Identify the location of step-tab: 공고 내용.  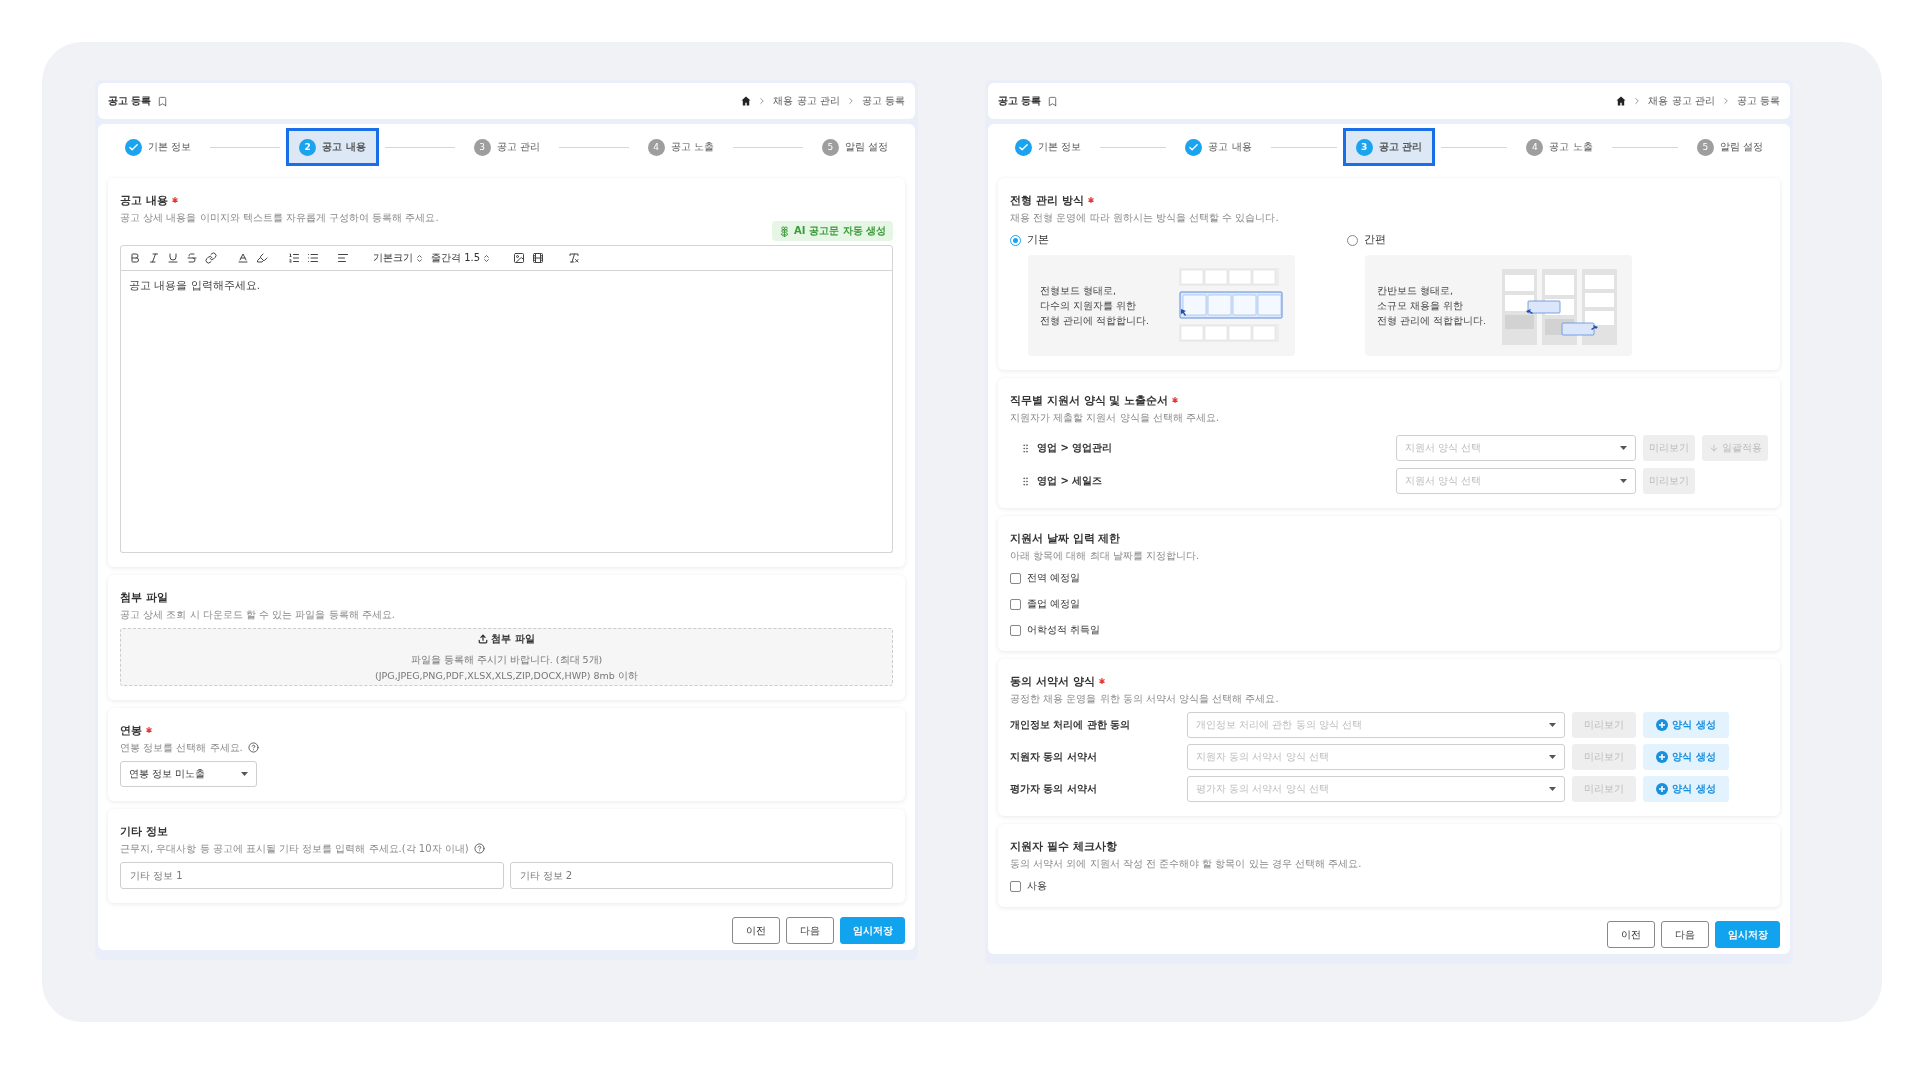
(1218, 147).